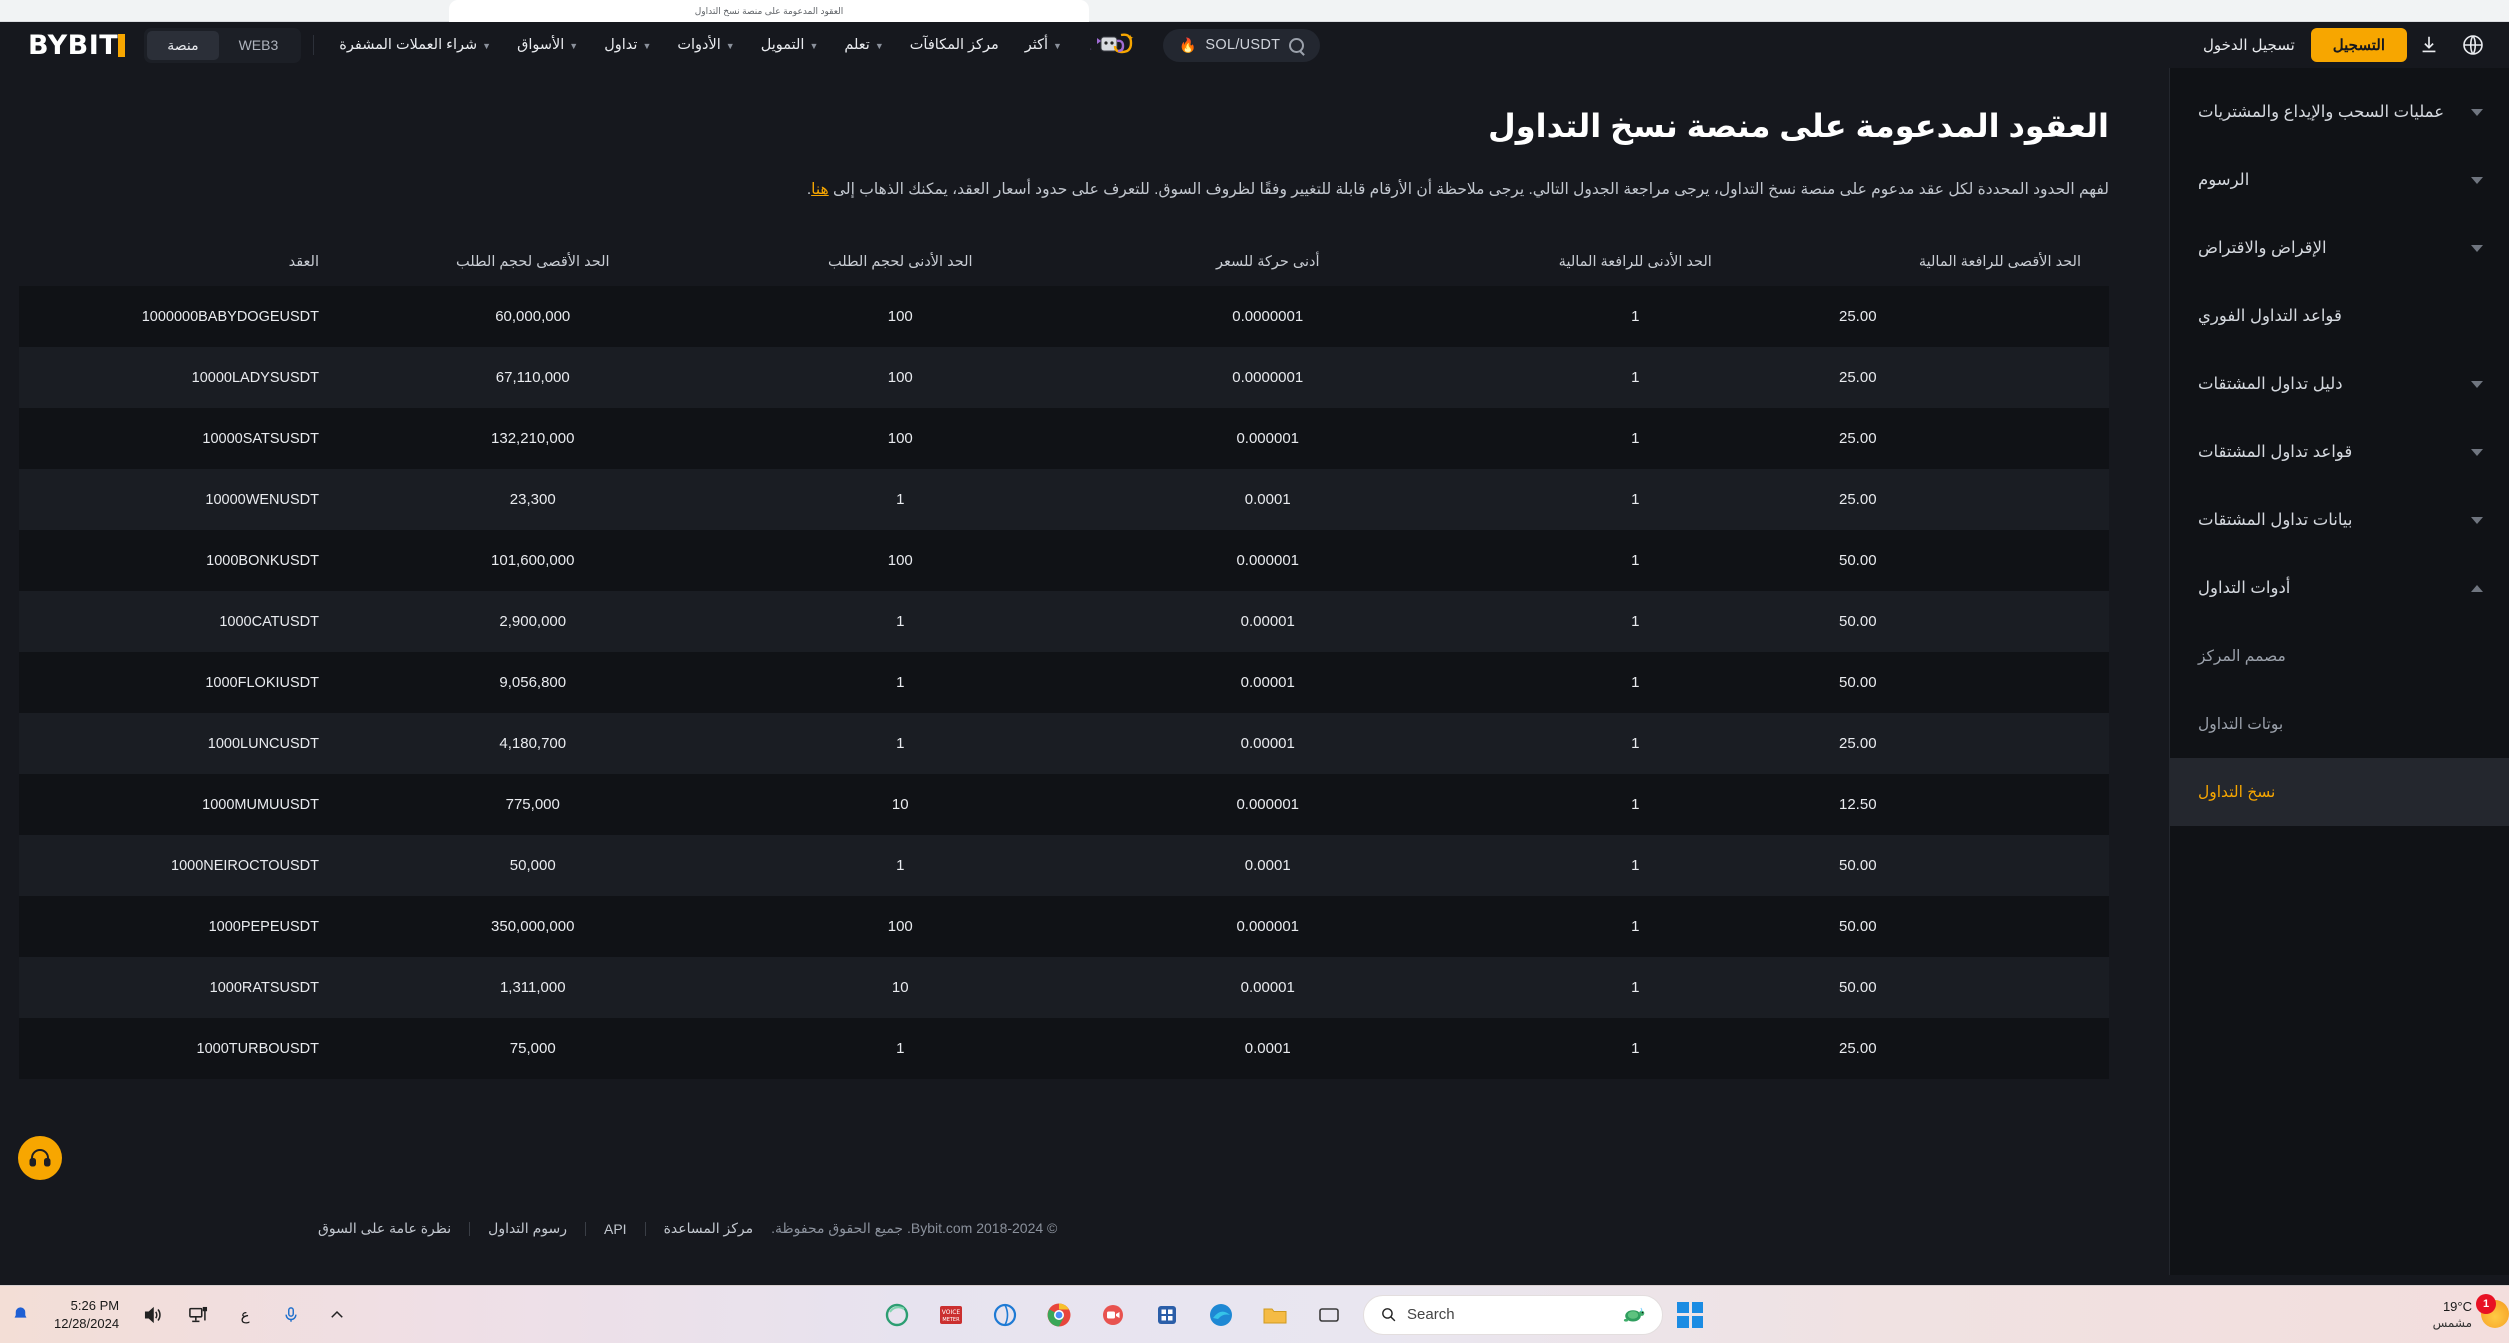 The image size is (2509, 1343). Describe the element at coordinates (951, 1315) in the screenshot. I see `voicemeeter-icon: VOICE METER` at that location.